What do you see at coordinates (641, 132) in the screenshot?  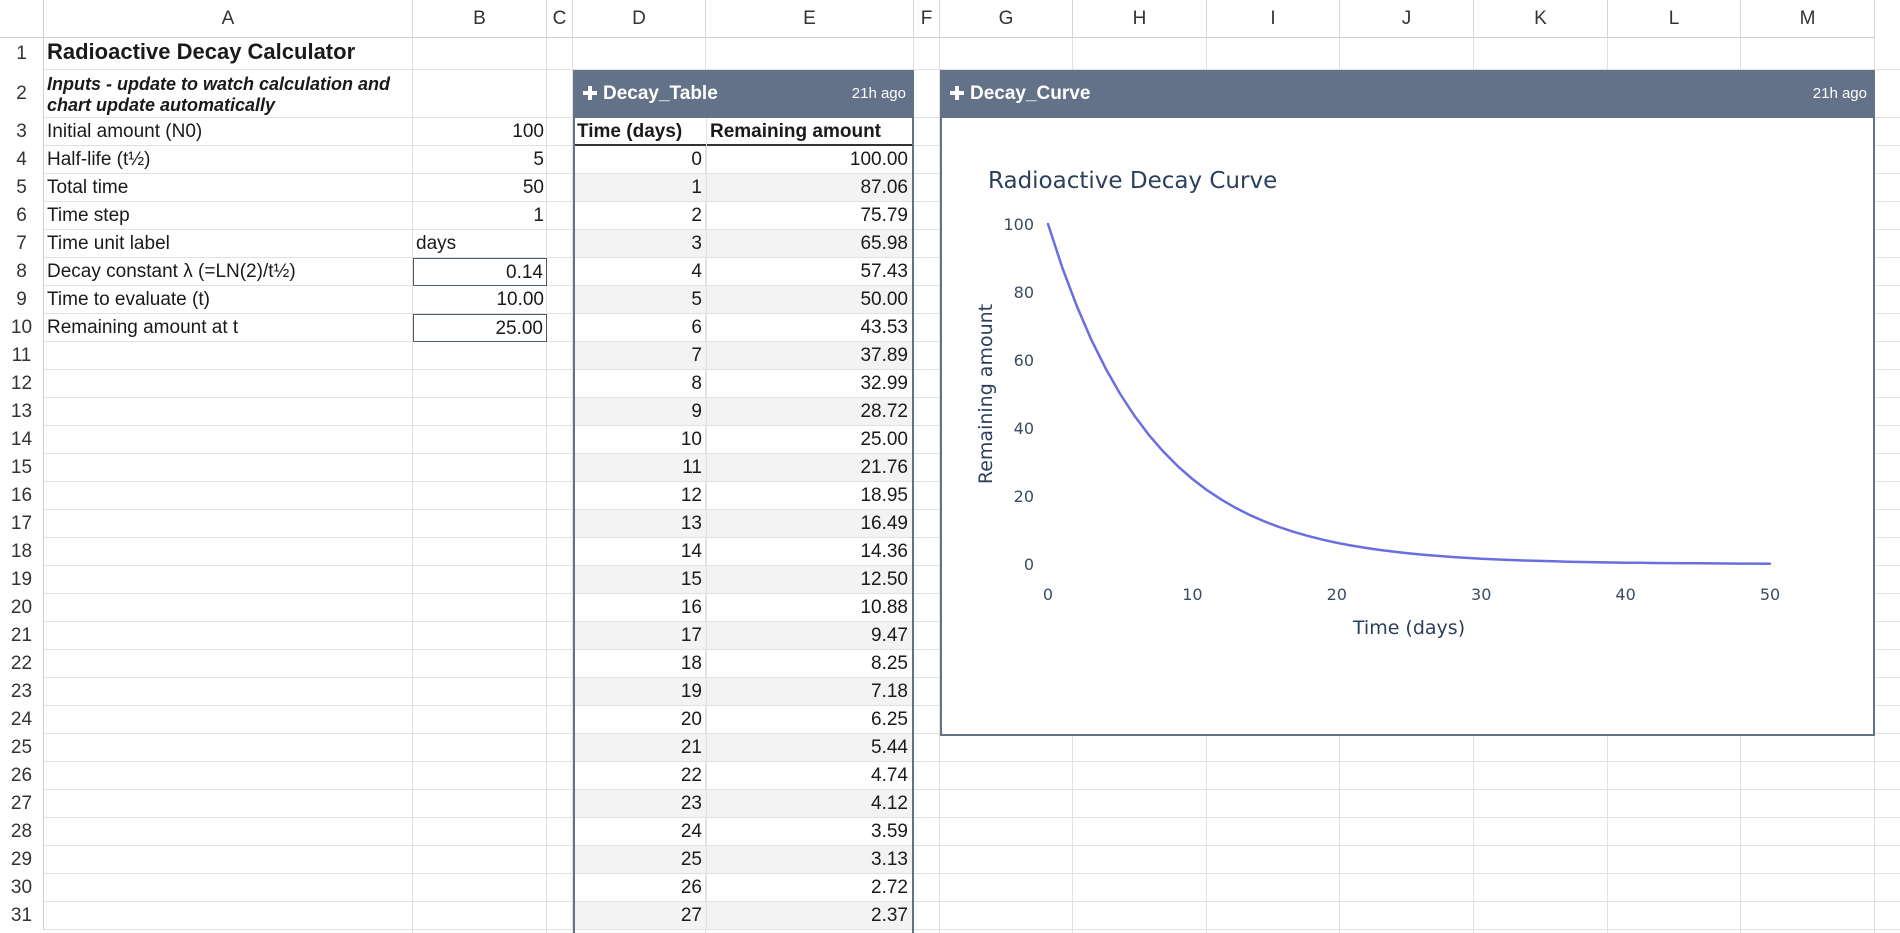 I see `column-header-time: Time (days)` at bounding box center [641, 132].